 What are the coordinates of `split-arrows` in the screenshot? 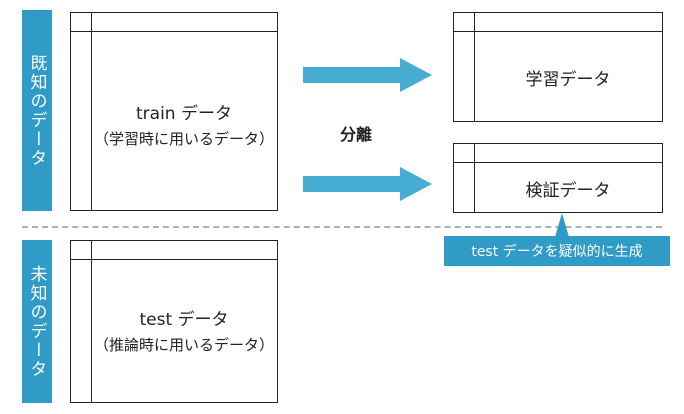 It's located at (367, 129).